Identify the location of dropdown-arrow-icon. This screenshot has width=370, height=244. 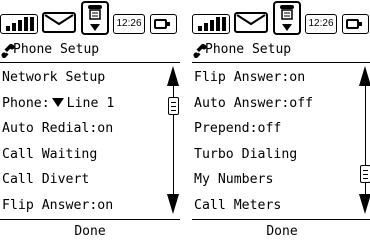
(57, 102).